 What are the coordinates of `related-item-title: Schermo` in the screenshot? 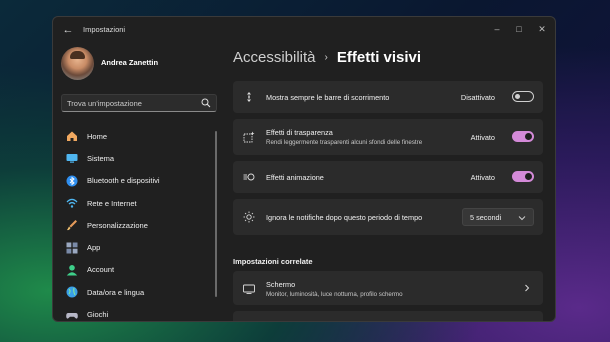 It's located at (281, 284).